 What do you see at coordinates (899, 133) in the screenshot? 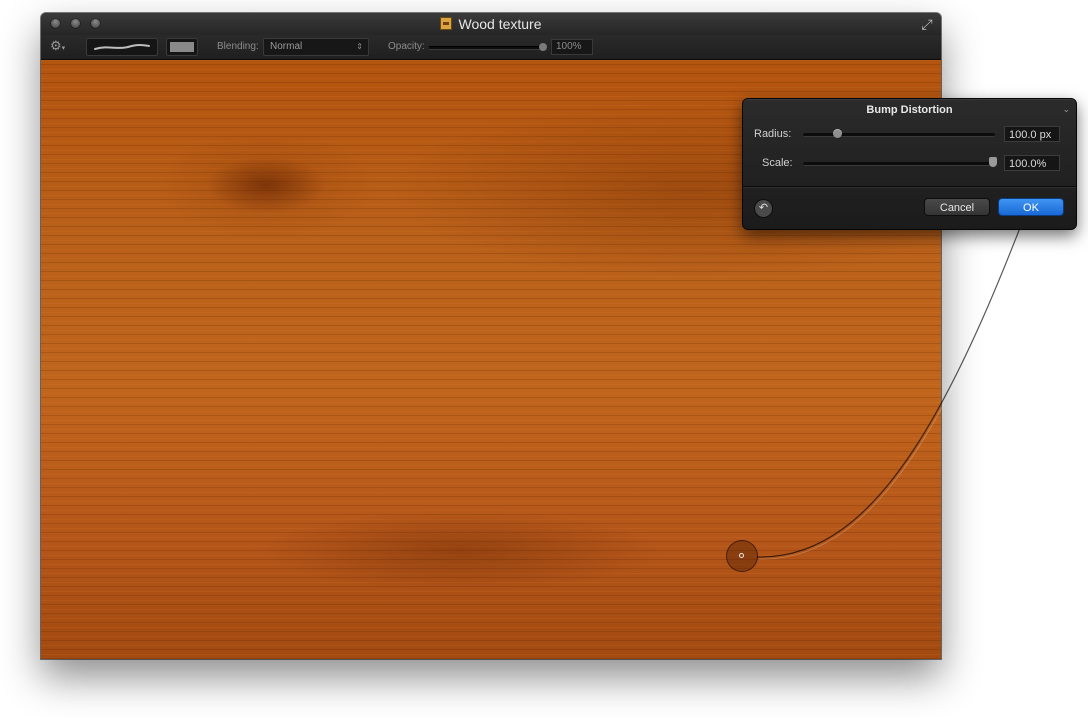
I see `radius-slider` at bounding box center [899, 133].